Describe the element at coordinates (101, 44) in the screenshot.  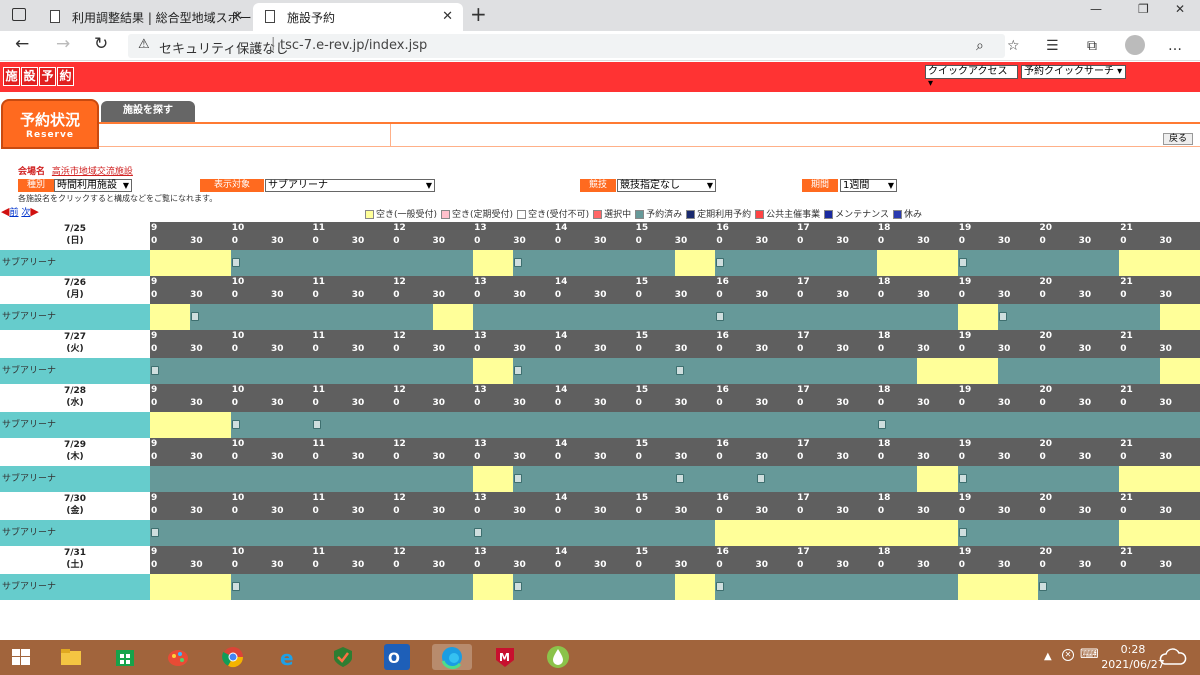
I see `refresh-icon: ↻` at that location.